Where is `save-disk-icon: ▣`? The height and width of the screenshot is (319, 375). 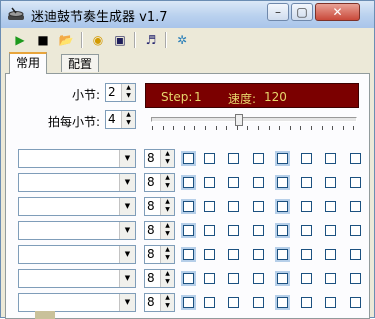 save-disk-icon: ▣ is located at coordinates (120, 40).